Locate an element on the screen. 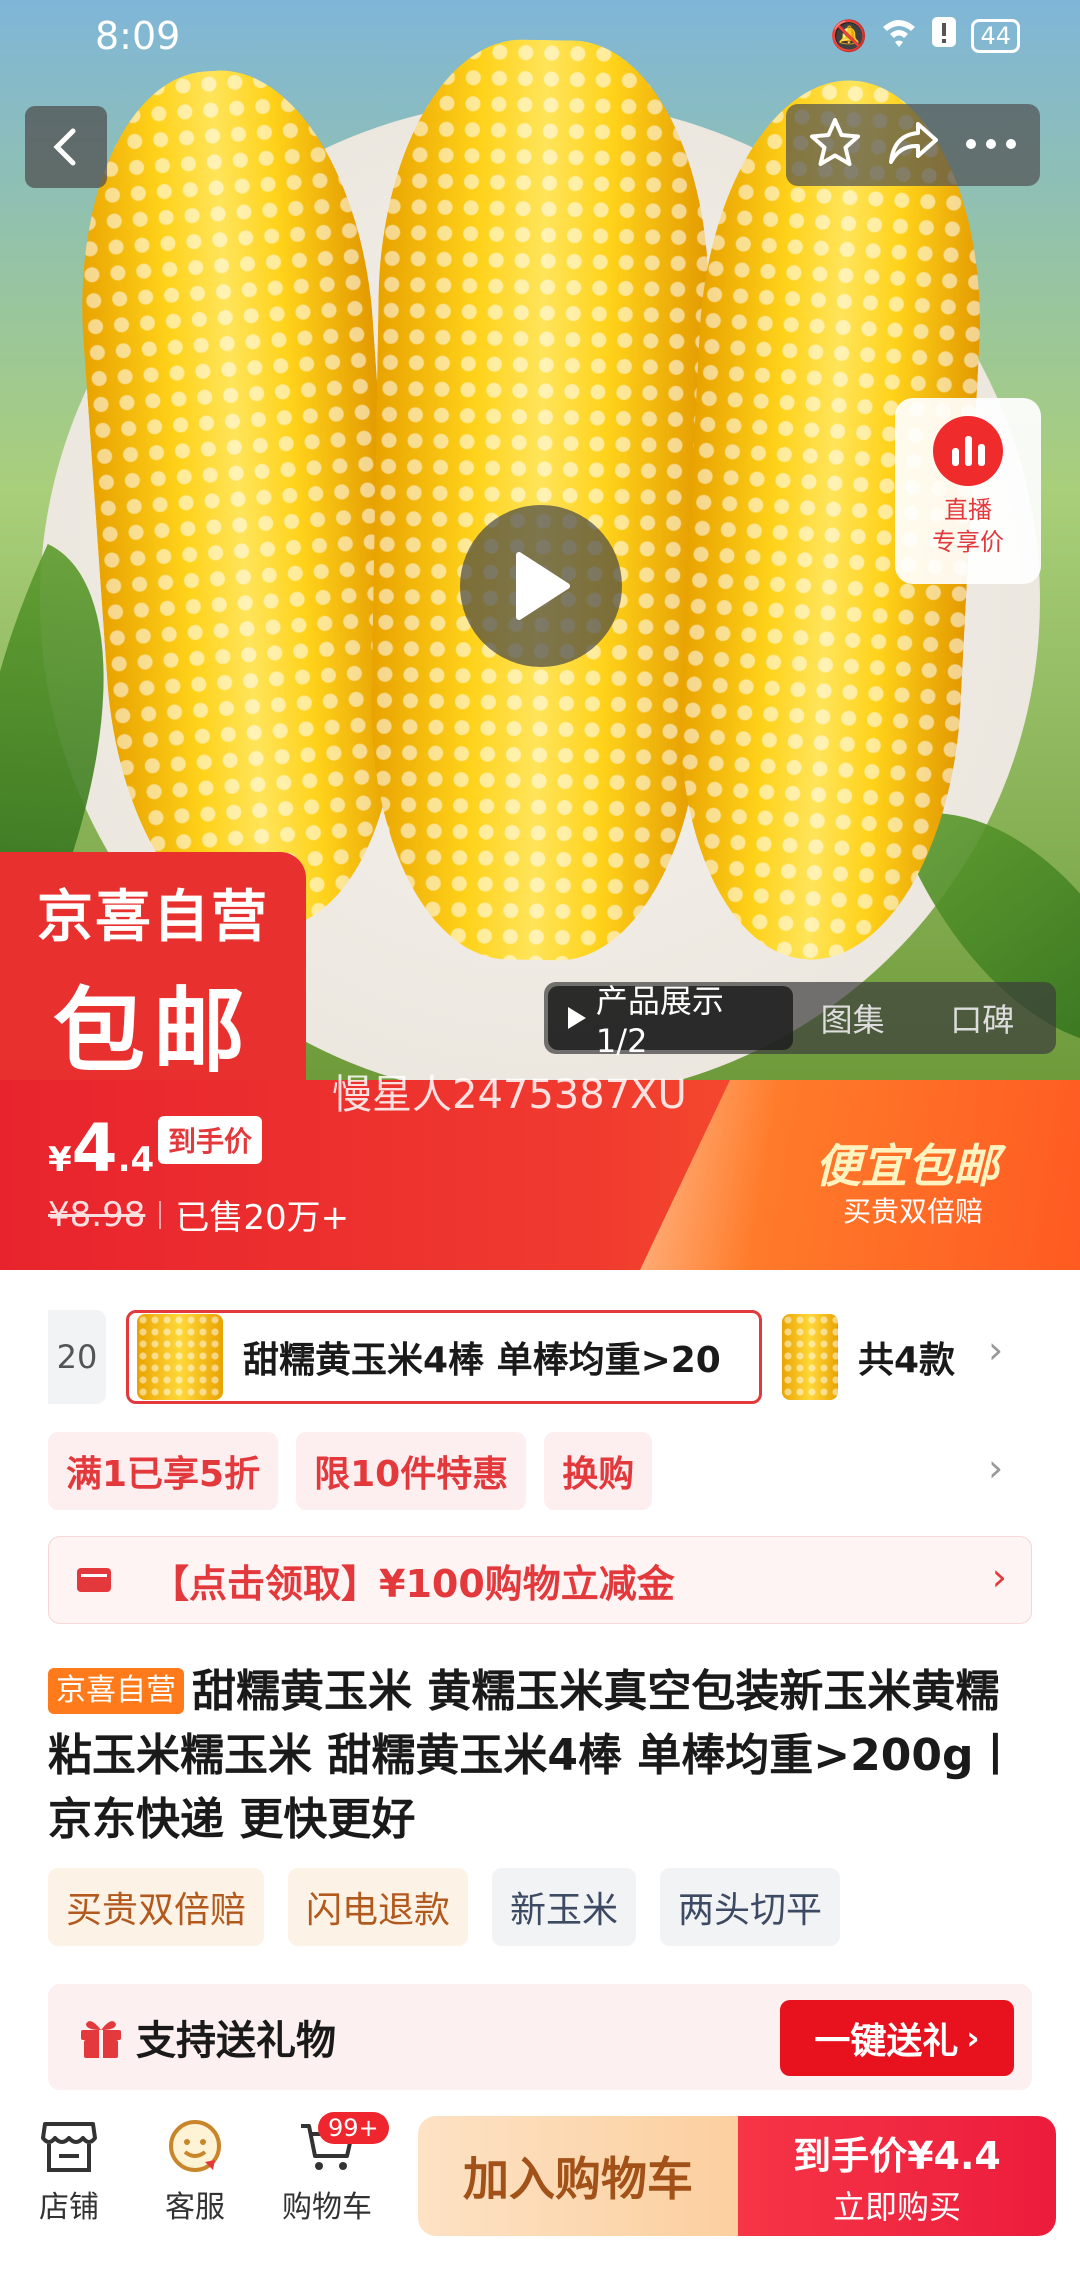  sku-chip-selected: 甜糯黄玉米4棒 单棒均重>20 is located at coordinates (444, 1357).